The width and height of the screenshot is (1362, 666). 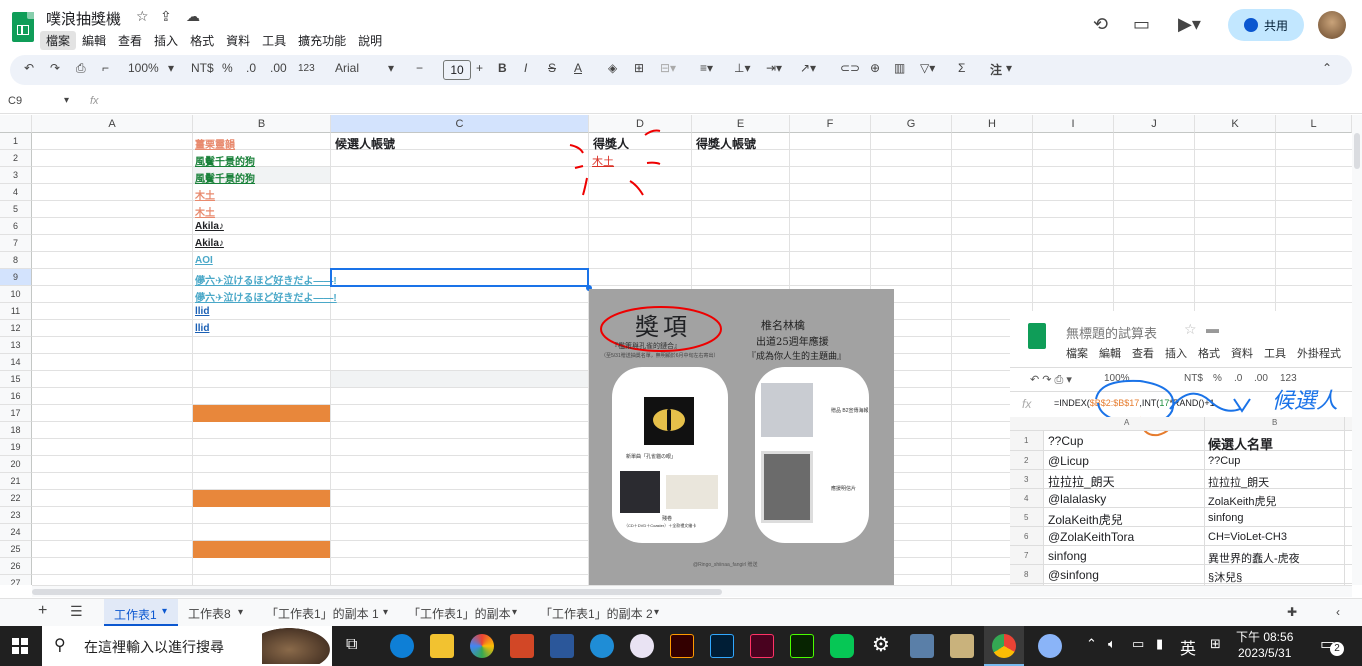 I want to click on word-icon, so click(x=562, y=646).